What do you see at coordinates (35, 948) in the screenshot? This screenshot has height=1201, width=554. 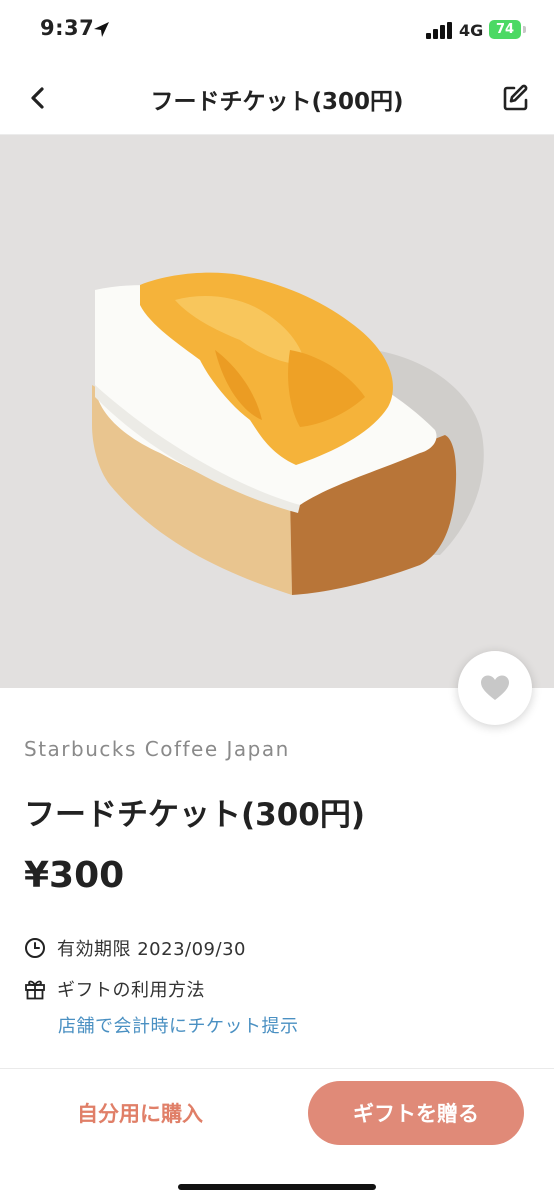 I see `clock-icon` at bounding box center [35, 948].